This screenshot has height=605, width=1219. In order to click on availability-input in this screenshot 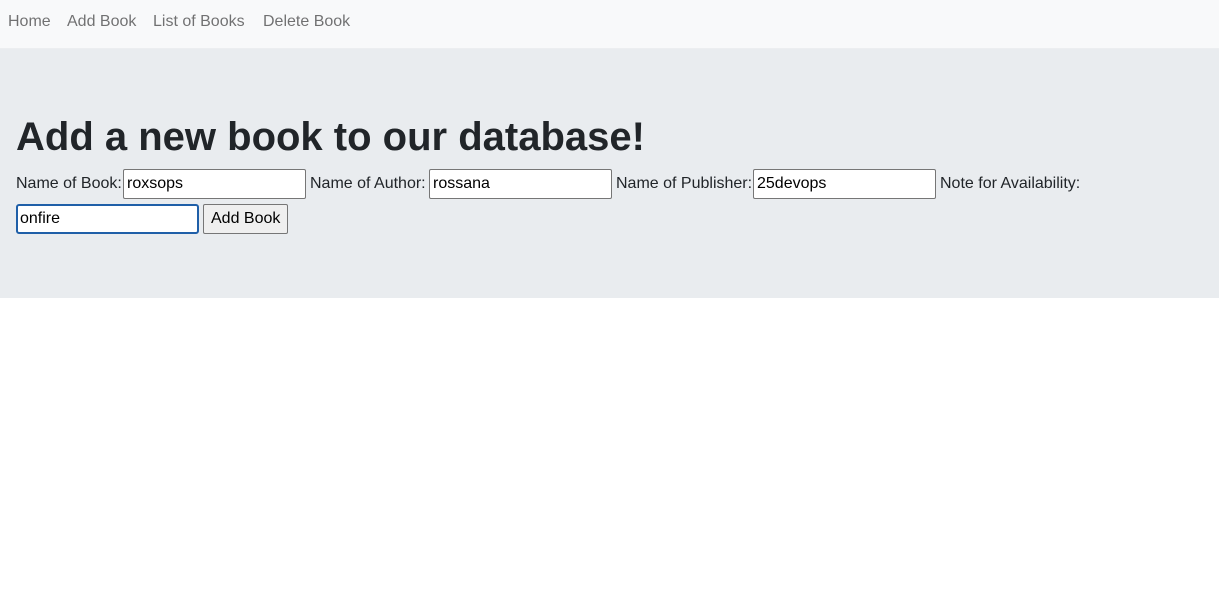, I will do `click(107, 219)`.